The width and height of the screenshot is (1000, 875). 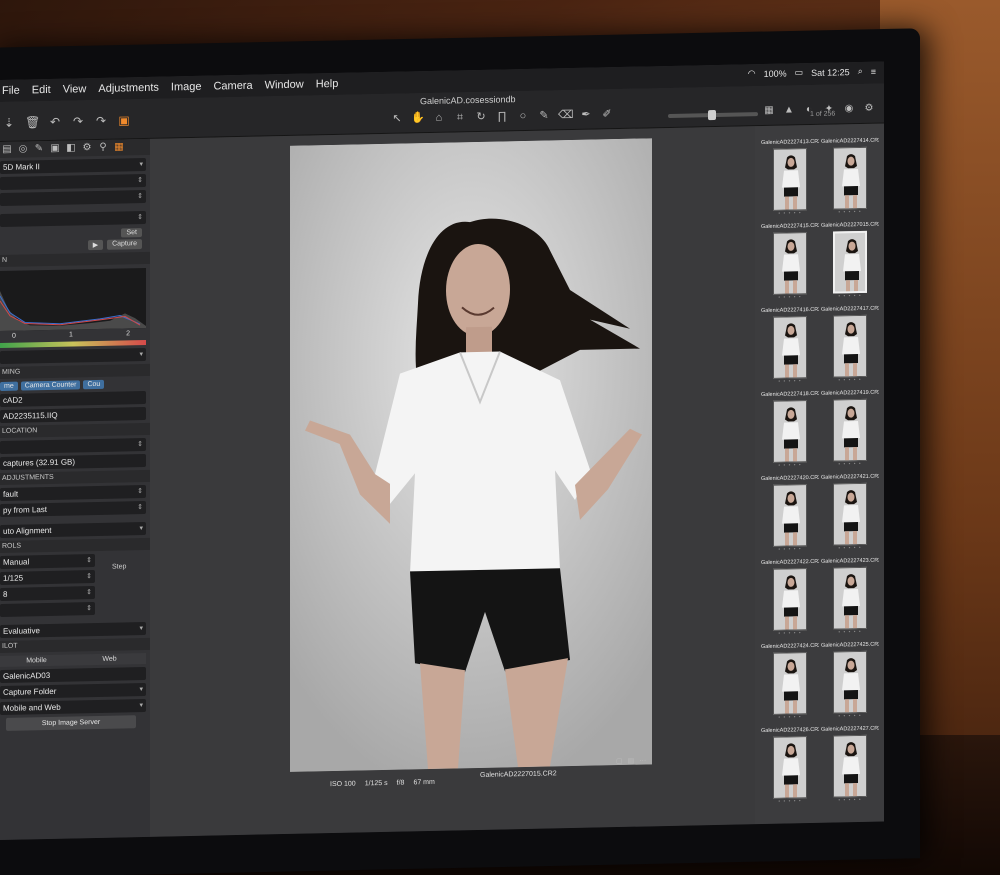 I want to click on library-icon: ▤, so click(x=7, y=149).